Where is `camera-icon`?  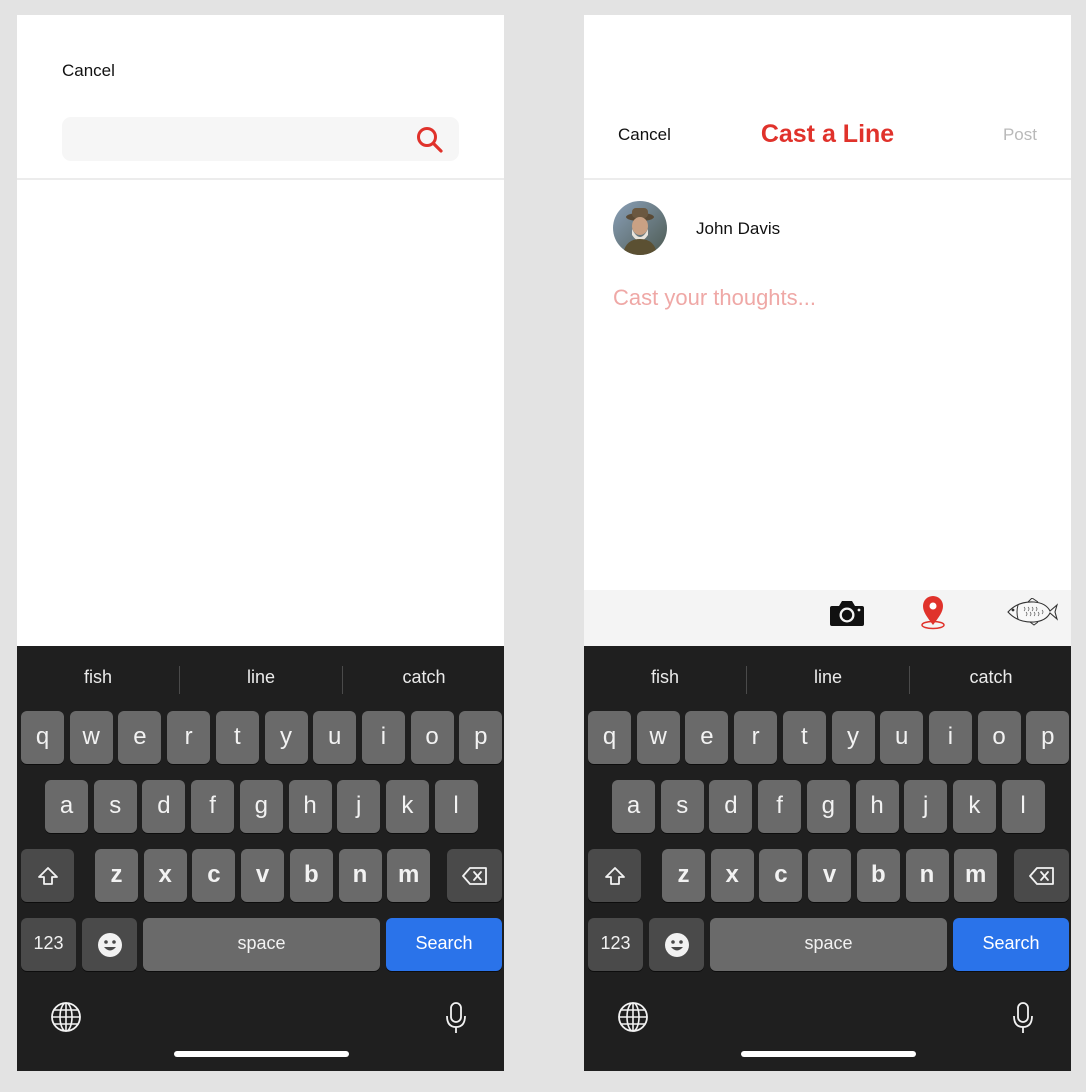 camera-icon is located at coordinates (847, 613).